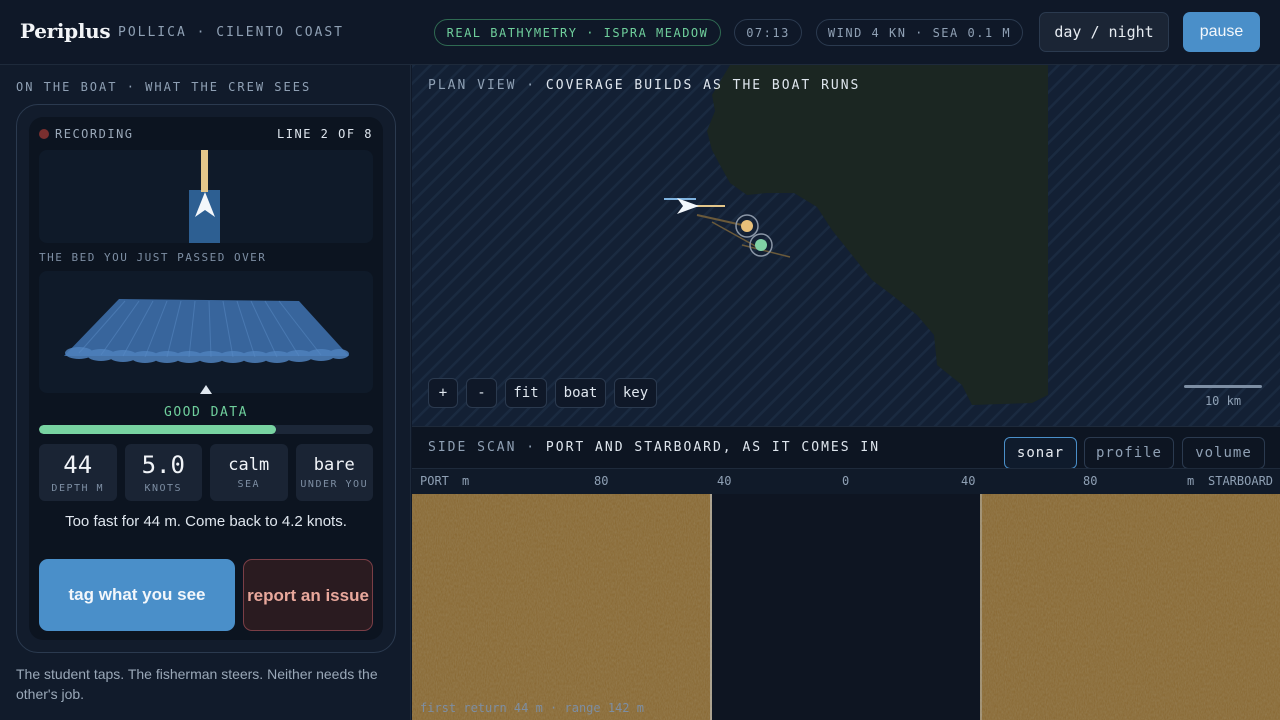 The height and width of the screenshot is (720, 1280). I want to click on seabed-caption: THE BED YOU JUST PASSED OVER, so click(153, 257).